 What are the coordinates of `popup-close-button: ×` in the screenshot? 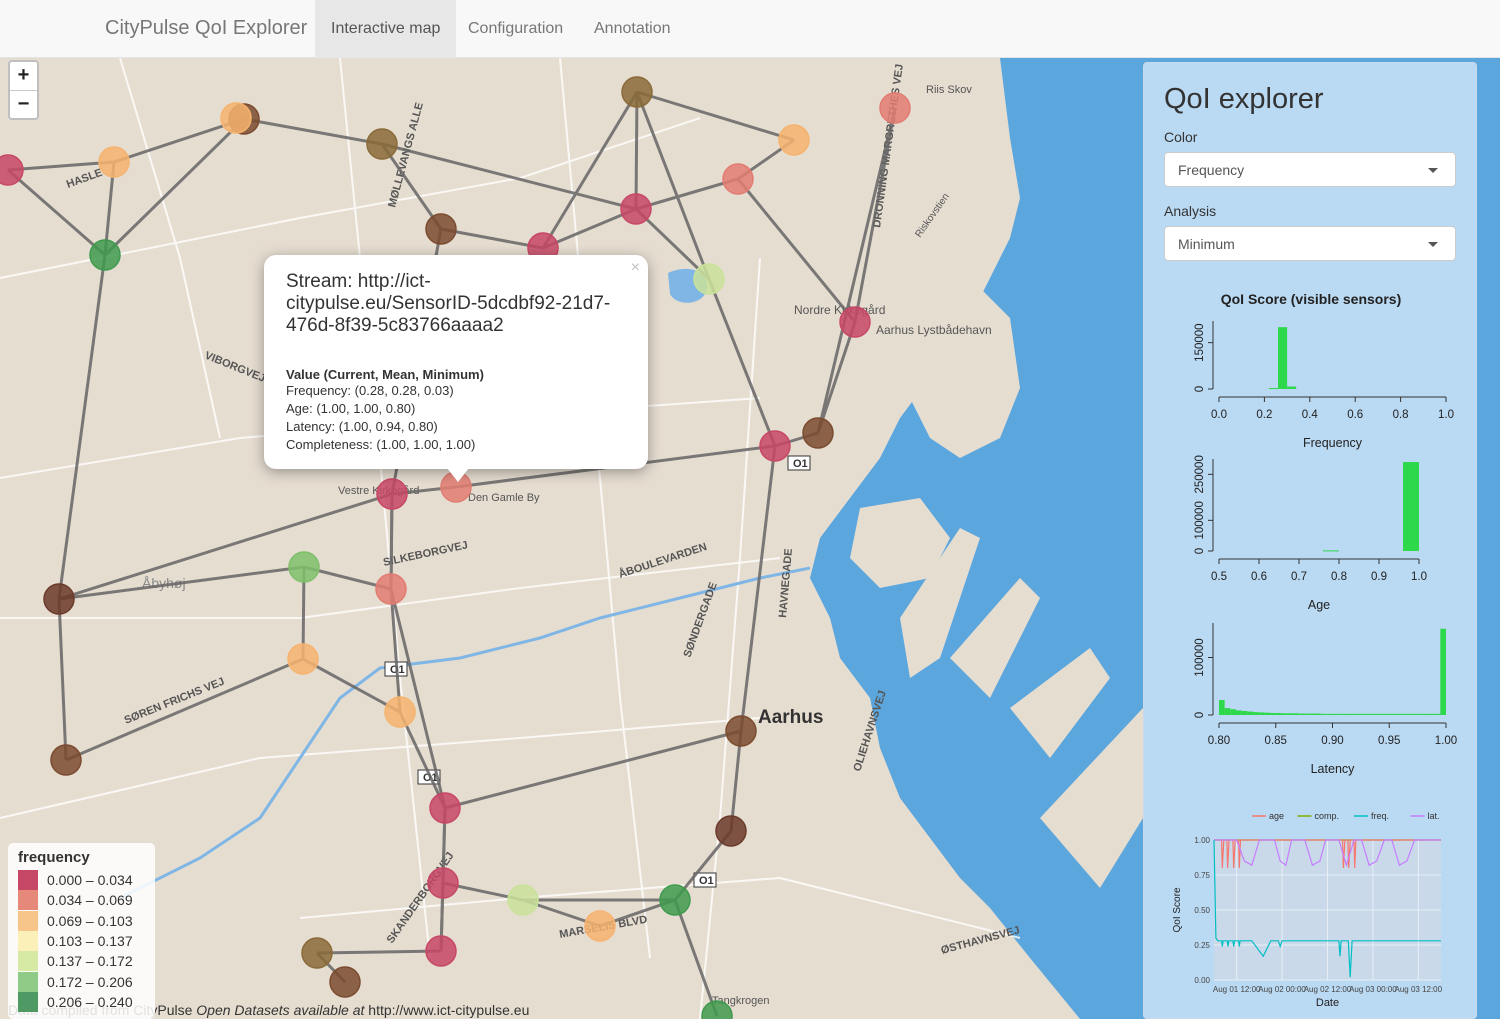 It's located at (635, 268).